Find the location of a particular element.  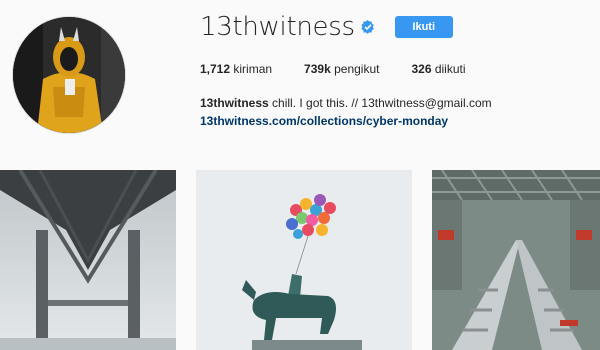

username-row: 13thwitness Ikuti is located at coordinates (395, 27).